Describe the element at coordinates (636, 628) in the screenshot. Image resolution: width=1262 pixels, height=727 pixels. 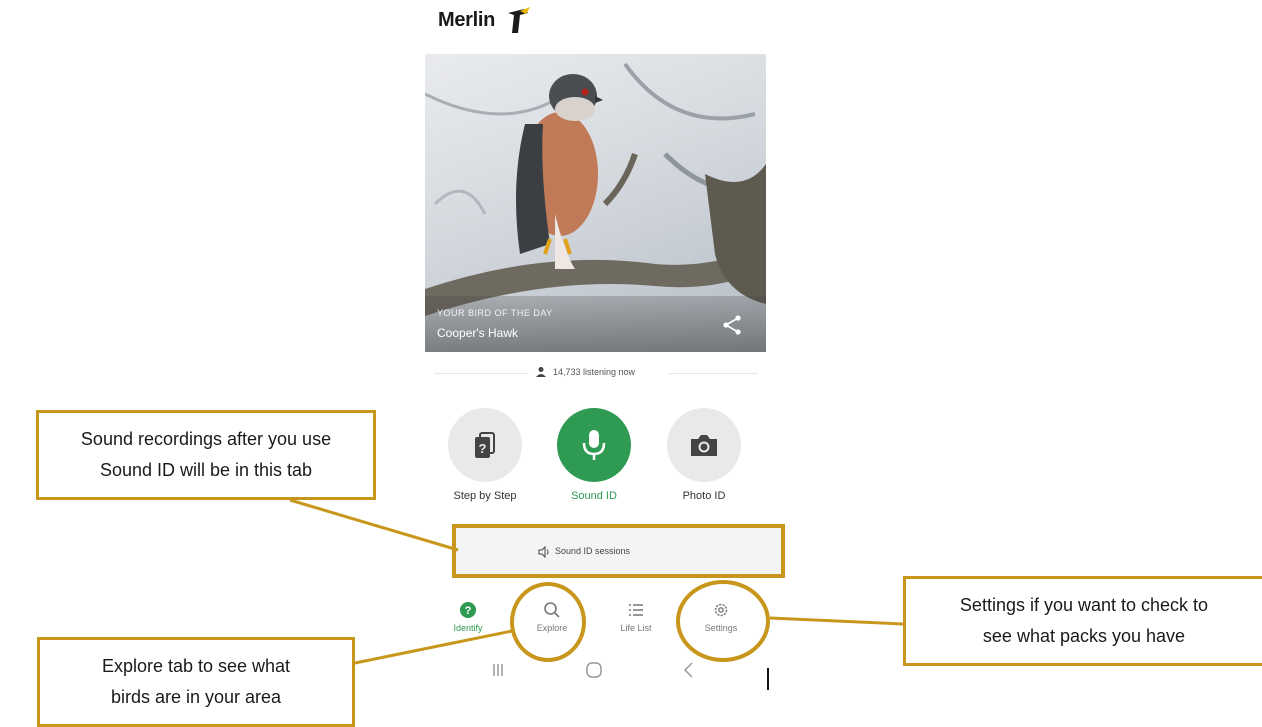
I see `tab-life-list-label: Life List` at that location.